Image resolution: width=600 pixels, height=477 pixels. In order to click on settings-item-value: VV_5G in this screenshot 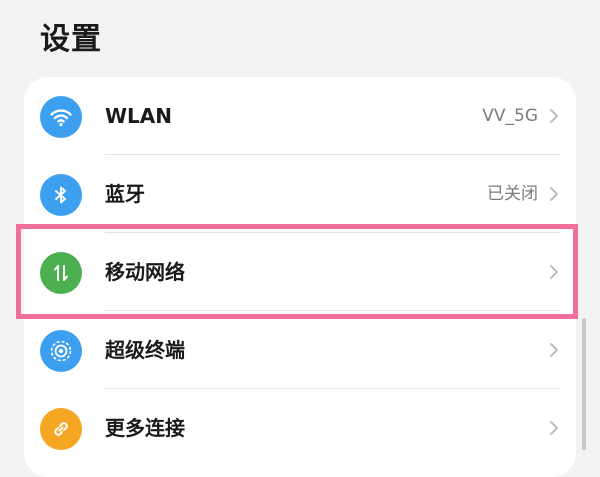, I will do `click(510, 116)`.